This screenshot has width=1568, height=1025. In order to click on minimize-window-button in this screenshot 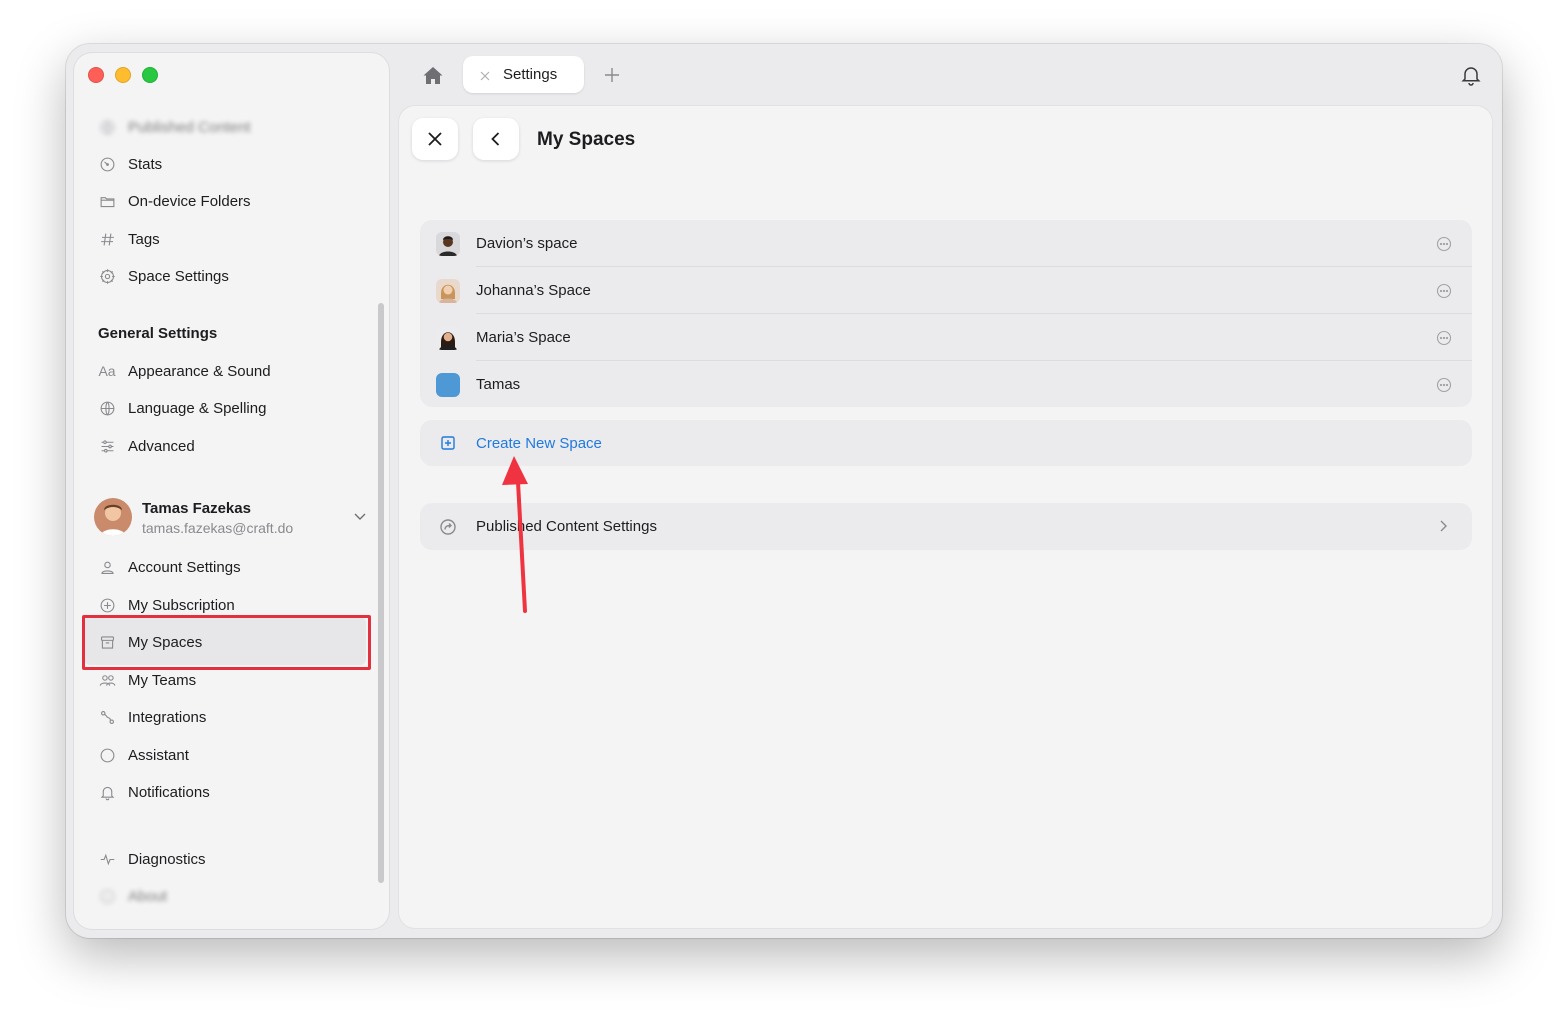, I will do `click(123, 75)`.